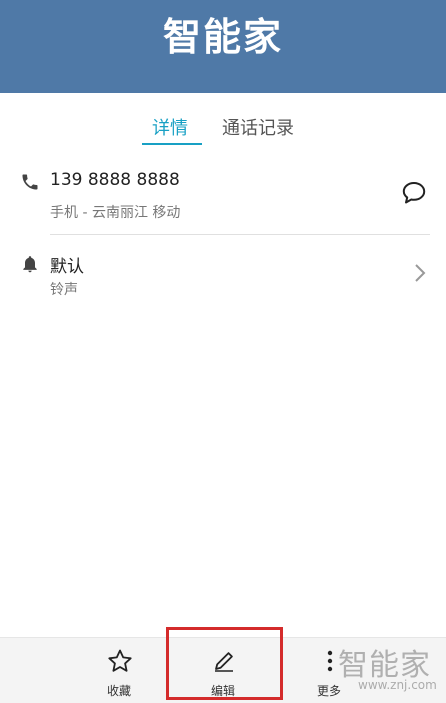 This screenshot has width=446, height=703. Describe the element at coordinates (420, 273) in the screenshot. I see `chevron-right-icon` at that location.